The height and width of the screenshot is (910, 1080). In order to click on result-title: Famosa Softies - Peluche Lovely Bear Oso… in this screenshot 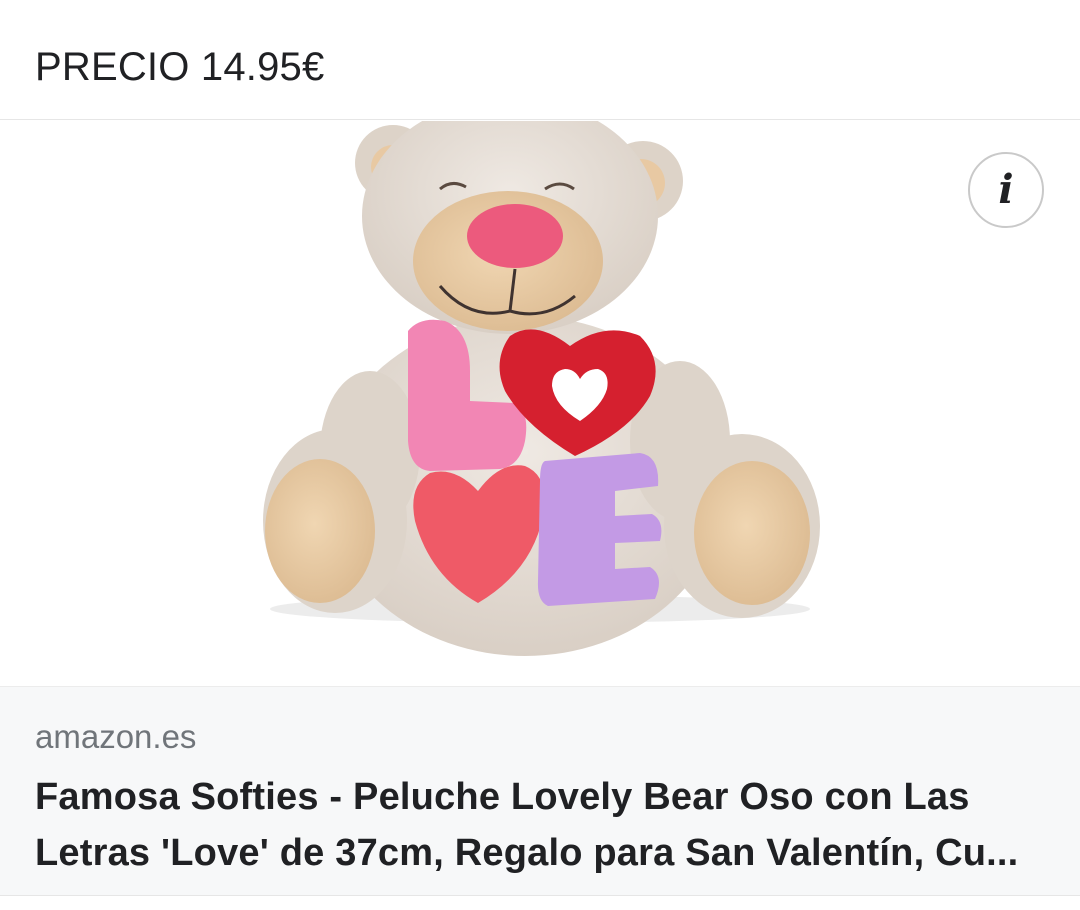, I will do `click(540, 825)`.